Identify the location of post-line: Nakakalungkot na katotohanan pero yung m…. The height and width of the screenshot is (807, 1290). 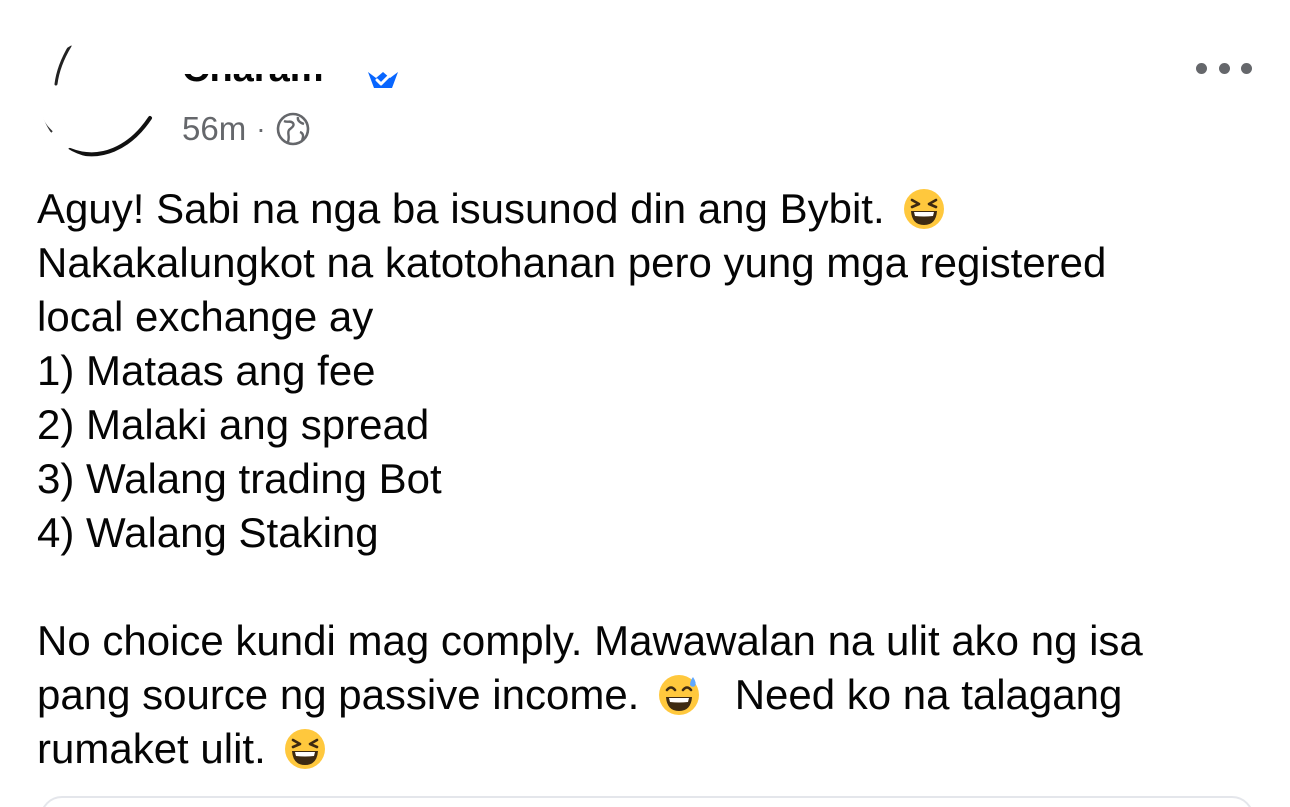
(657, 263).